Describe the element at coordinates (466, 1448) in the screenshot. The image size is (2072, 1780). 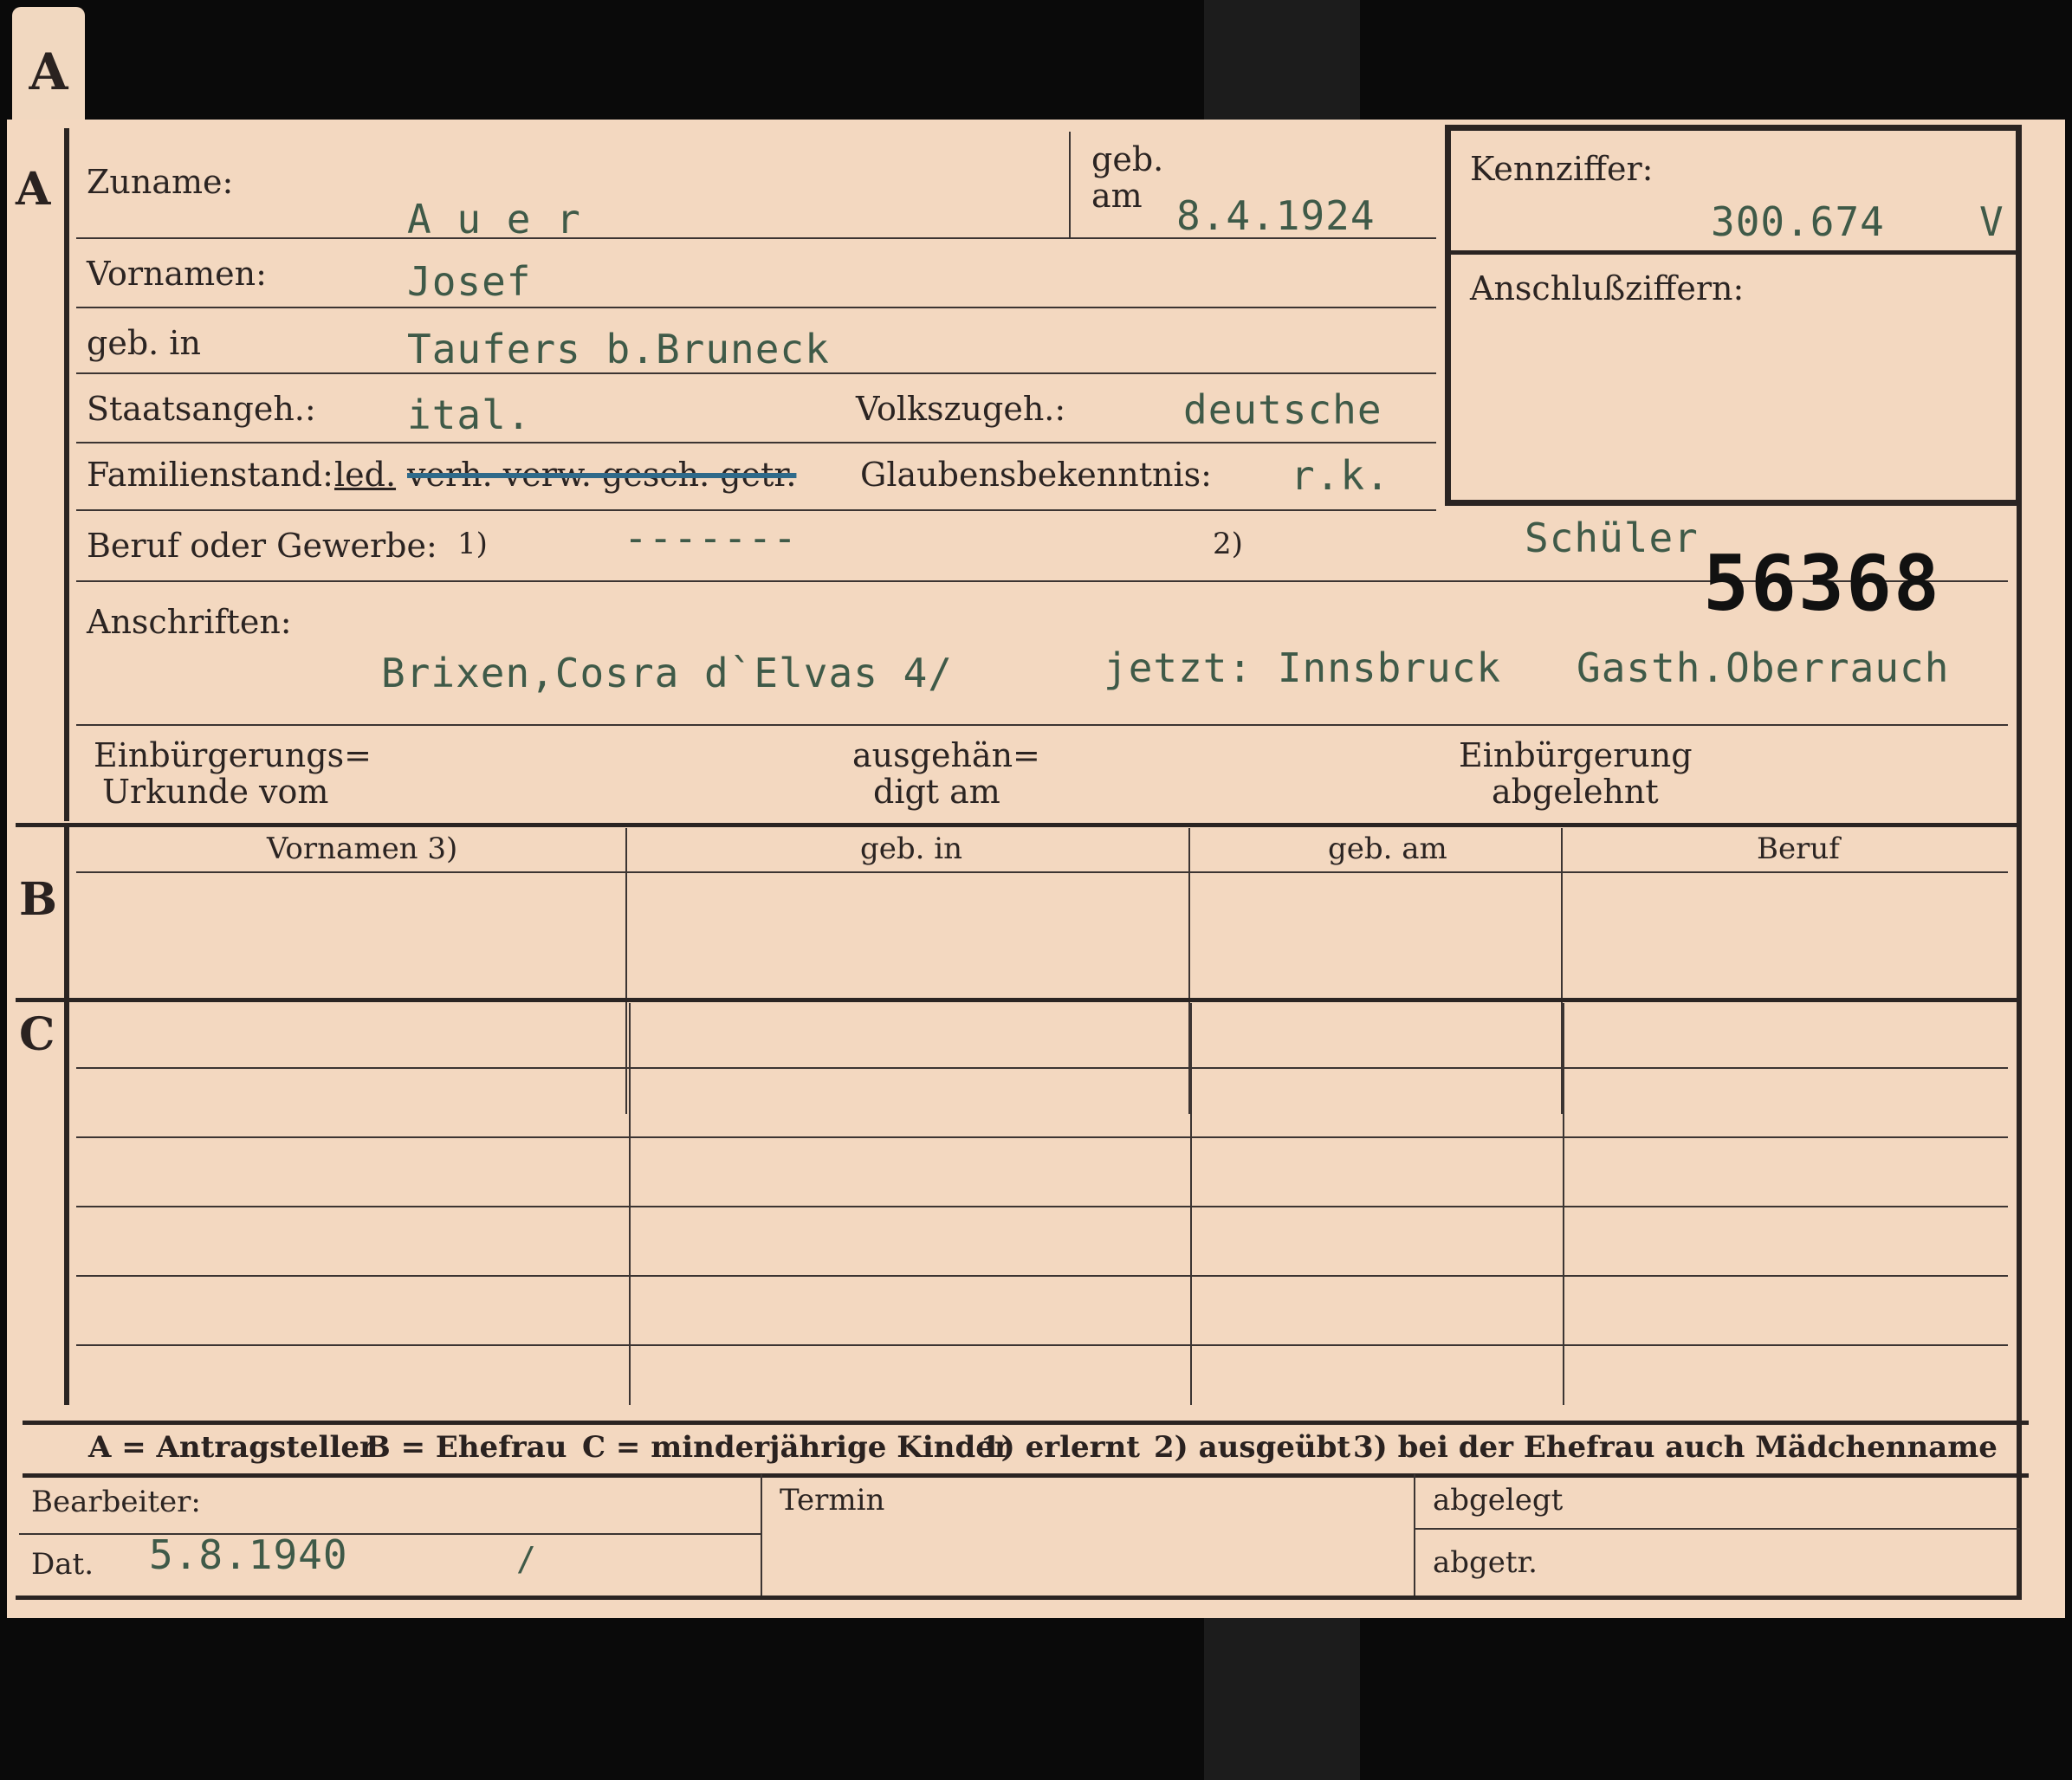
I see `legend-b: B = Ehefrau` at that location.